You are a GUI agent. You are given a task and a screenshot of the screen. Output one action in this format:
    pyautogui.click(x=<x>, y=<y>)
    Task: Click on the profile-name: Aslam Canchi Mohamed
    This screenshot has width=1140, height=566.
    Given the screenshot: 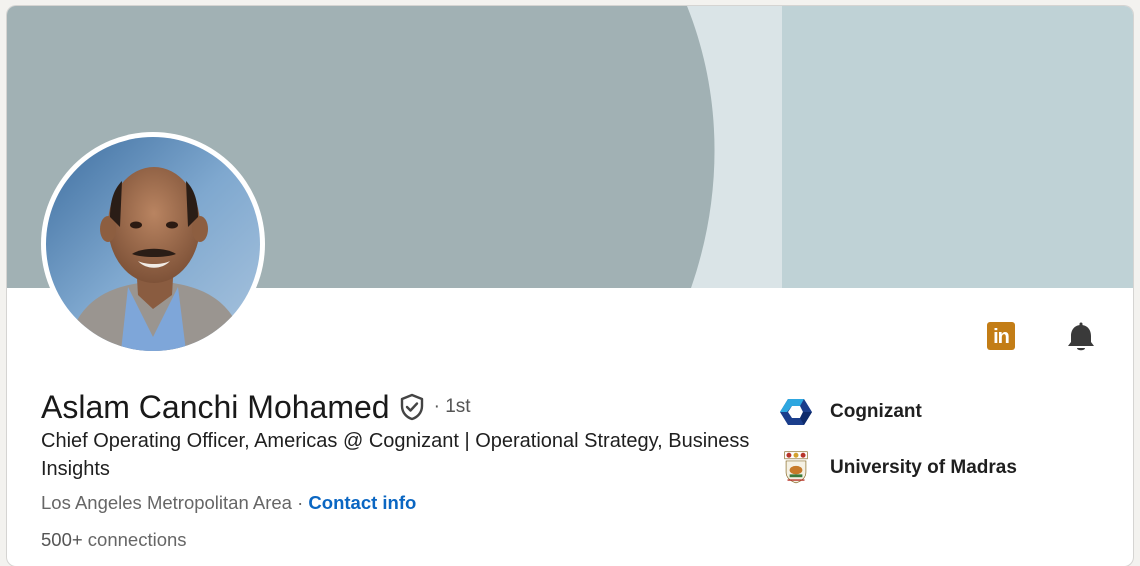 What is the action you would take?
    pyautogui.click(x=215, y=406)
    